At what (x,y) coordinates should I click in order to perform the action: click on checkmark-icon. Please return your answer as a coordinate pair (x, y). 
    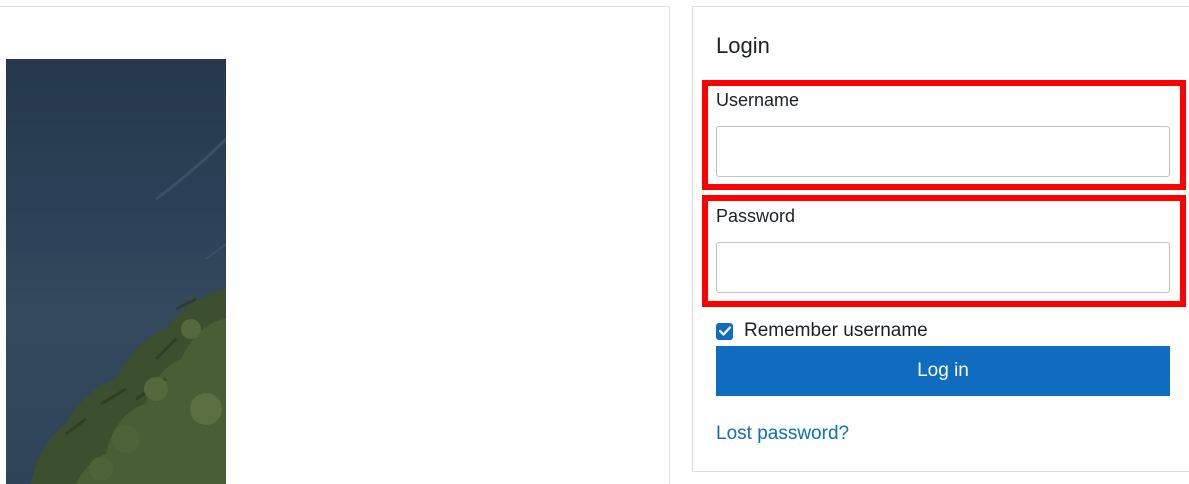
    Looking at the image, I should click on (724, 331).